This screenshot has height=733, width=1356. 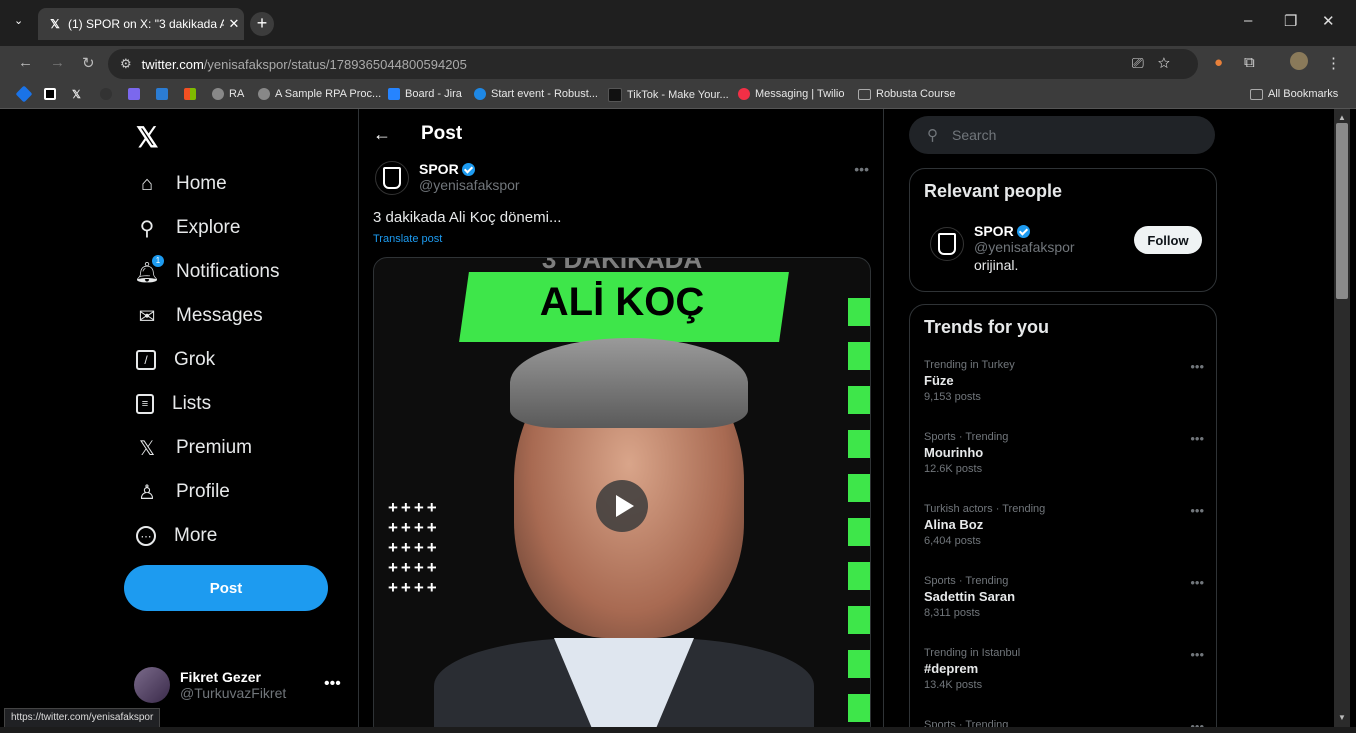 I want to click on bookmark-ra: RA, so click(x=228, y=94).